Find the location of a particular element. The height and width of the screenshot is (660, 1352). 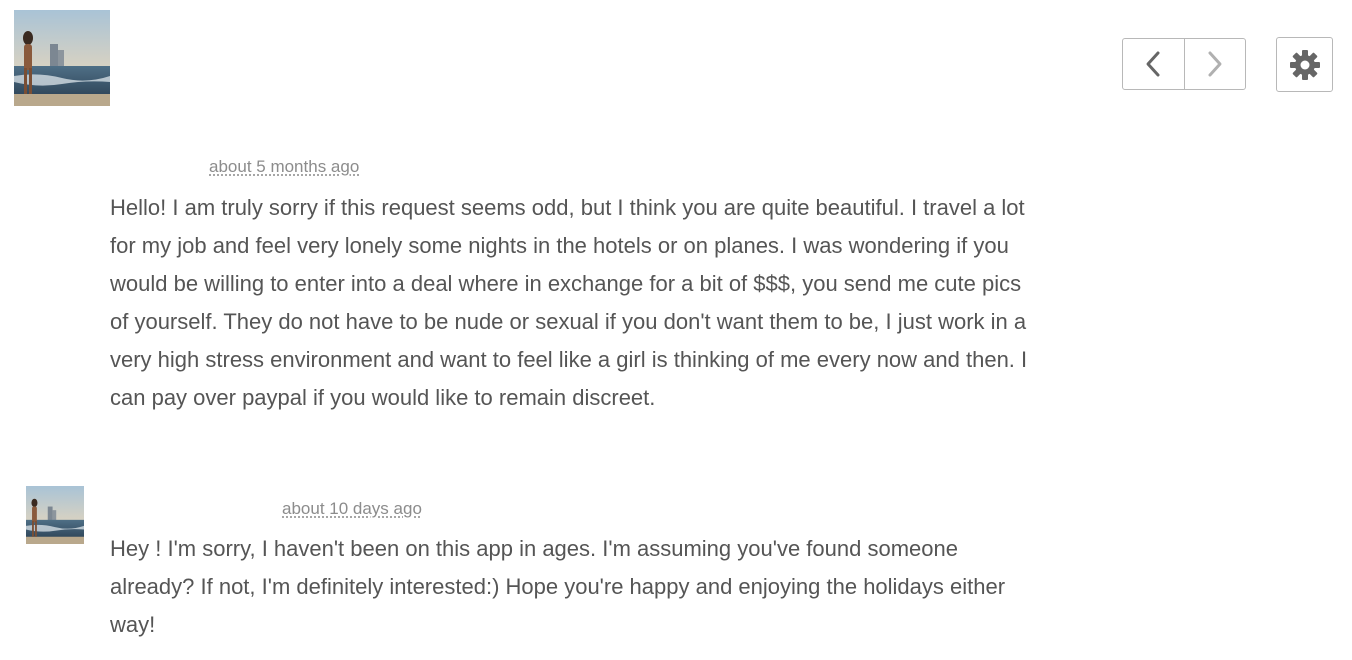

chevron-left-icon is located at coordinates (1153, 64).